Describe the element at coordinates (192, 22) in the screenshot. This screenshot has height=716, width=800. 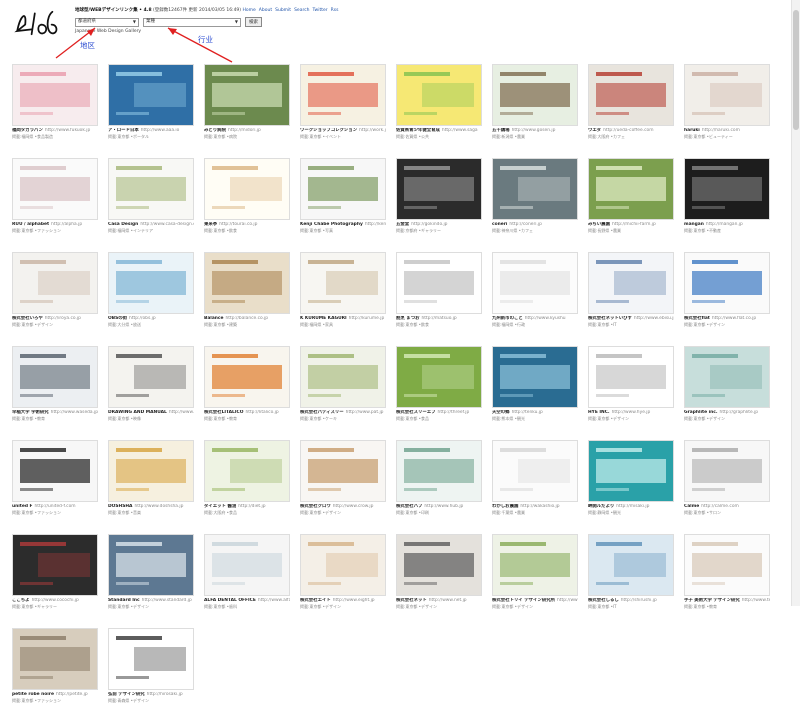
I see `industry-select: 業種 ▼` at that location.